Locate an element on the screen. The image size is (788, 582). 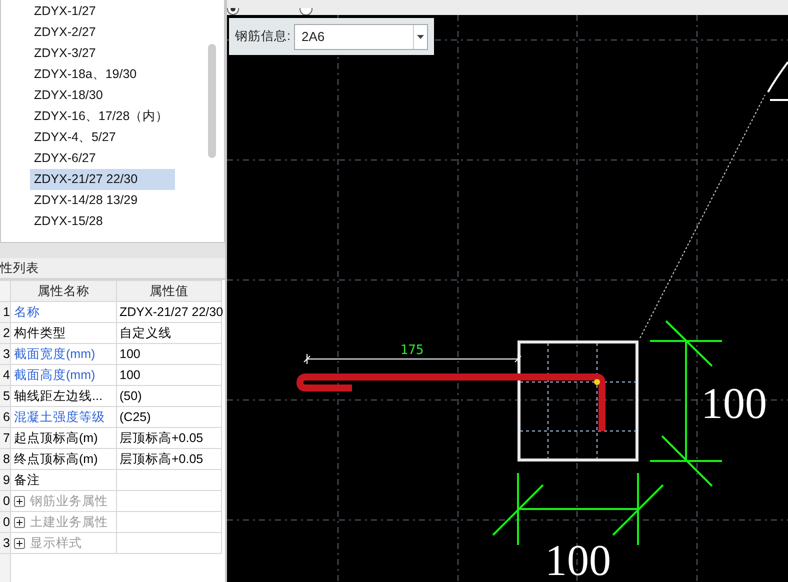
row-number: 5 is located at coordinates (5, 396).